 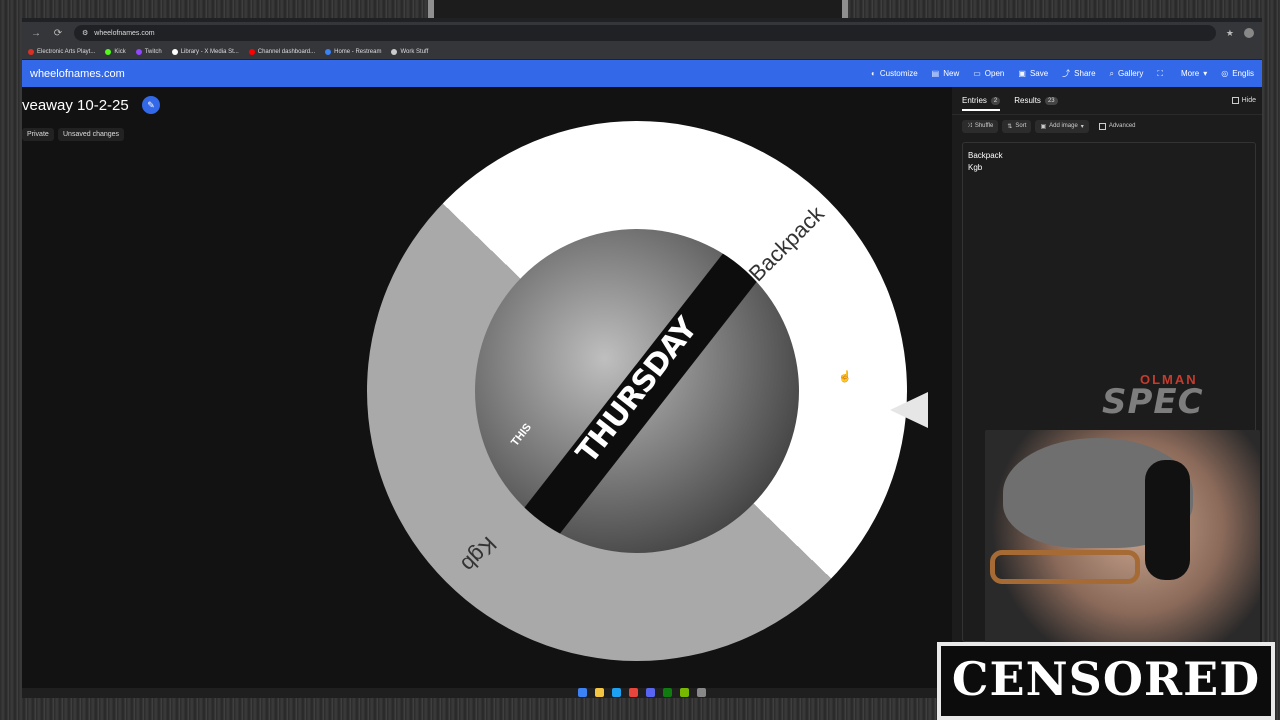 I want to click on nav-item: ⛶, so click(x=1162, y=74).